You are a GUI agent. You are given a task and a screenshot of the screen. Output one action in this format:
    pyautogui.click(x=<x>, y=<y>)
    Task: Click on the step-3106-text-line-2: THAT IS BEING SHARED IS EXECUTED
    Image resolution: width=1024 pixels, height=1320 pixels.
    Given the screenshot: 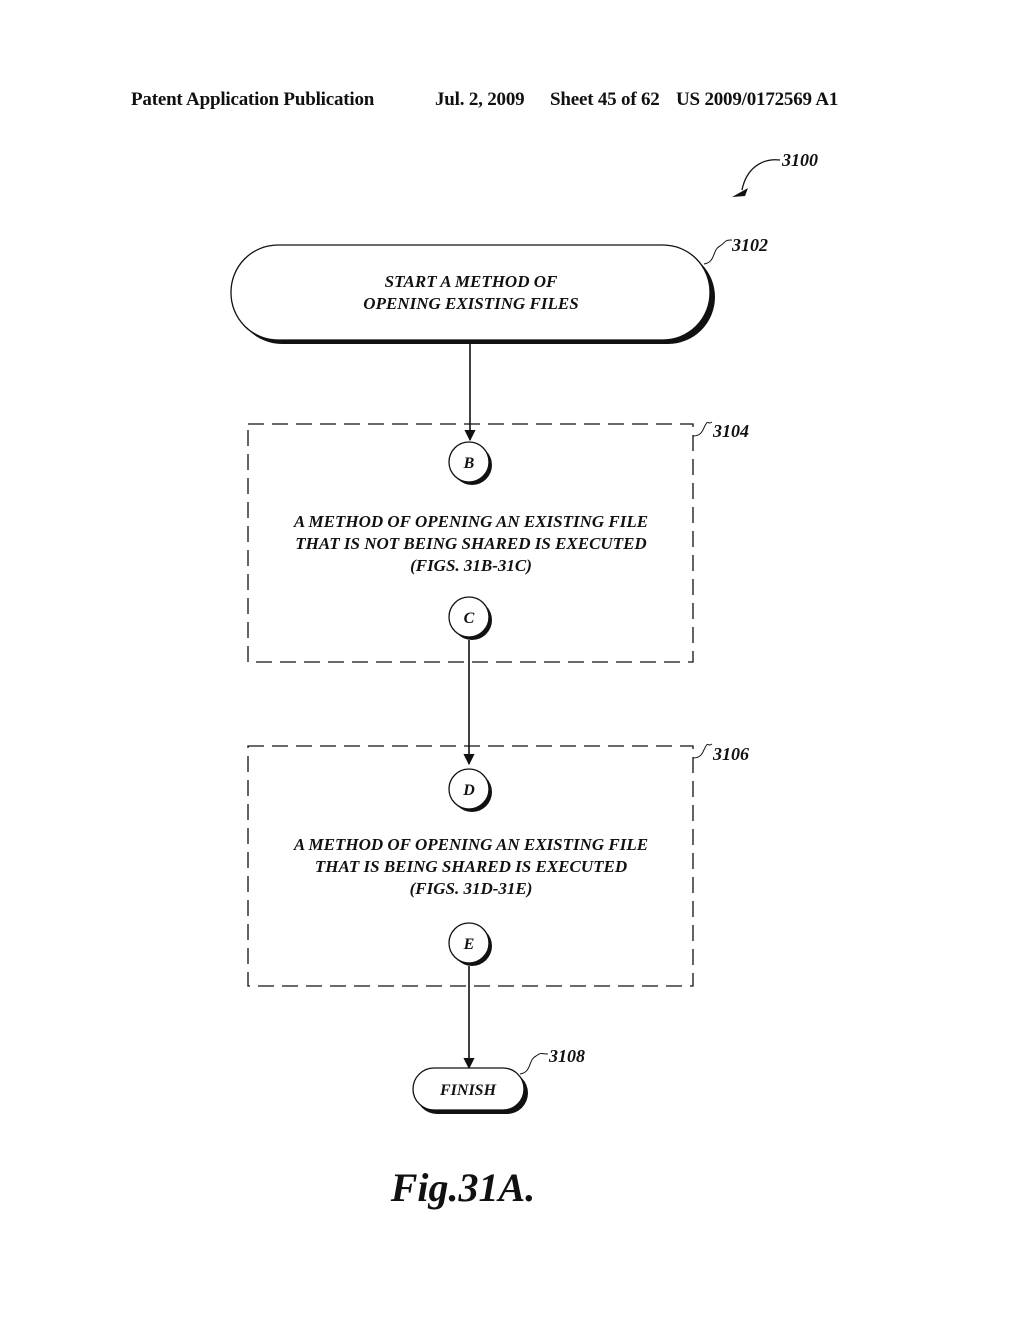 What is the action you would take?
    pyautogui.click(x=471, y=866)
    